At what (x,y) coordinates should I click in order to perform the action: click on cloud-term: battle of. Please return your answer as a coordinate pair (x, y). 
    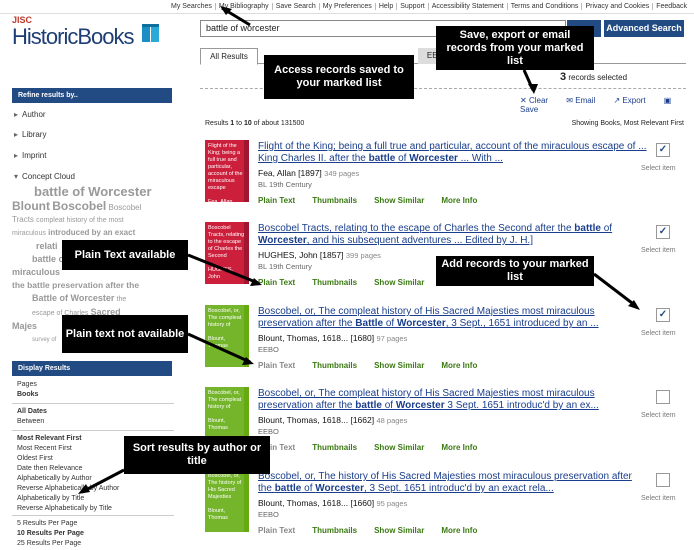
    Looking at the image, I should click on (39, 259).